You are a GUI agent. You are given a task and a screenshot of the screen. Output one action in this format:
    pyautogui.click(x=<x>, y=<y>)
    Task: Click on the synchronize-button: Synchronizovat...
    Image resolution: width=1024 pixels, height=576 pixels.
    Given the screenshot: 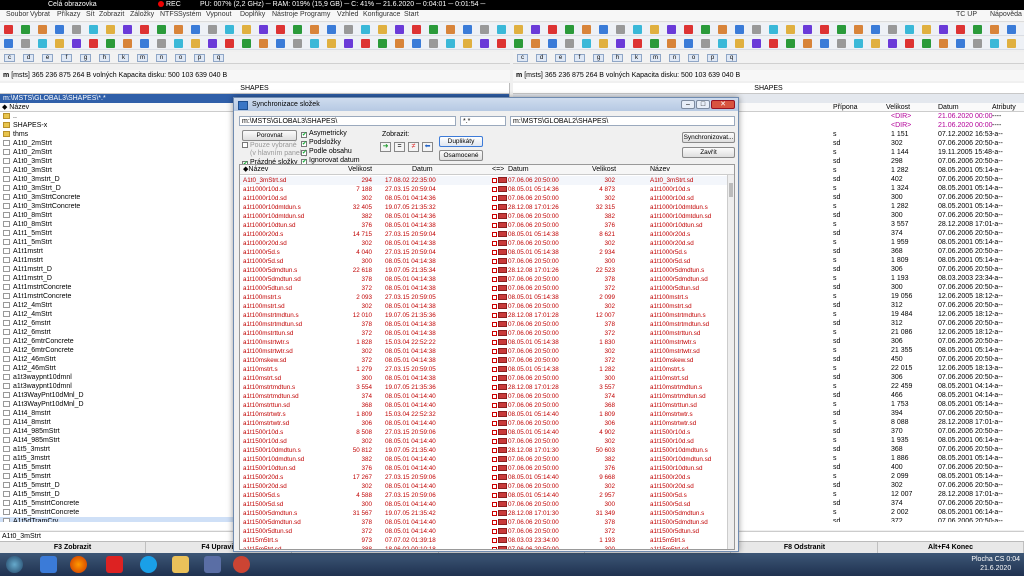 What is the action you would take?
    pyautogui.click(x=708, y=137)
    